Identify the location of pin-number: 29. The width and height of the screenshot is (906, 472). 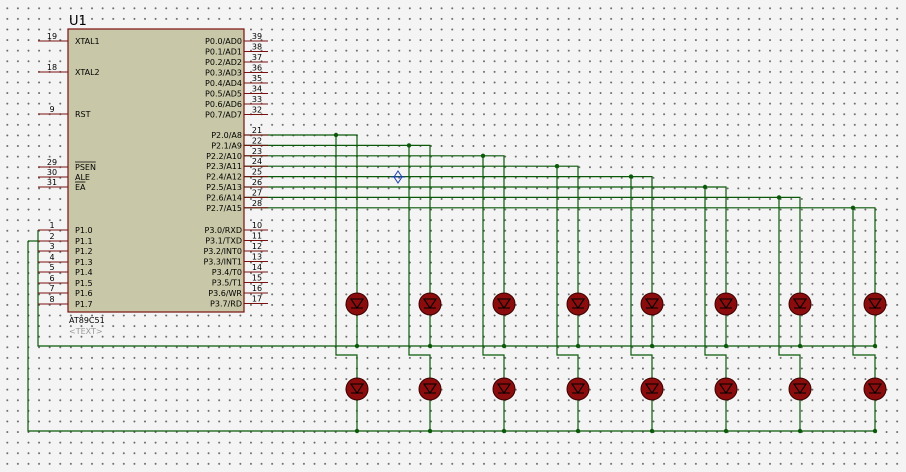
(52, 162).